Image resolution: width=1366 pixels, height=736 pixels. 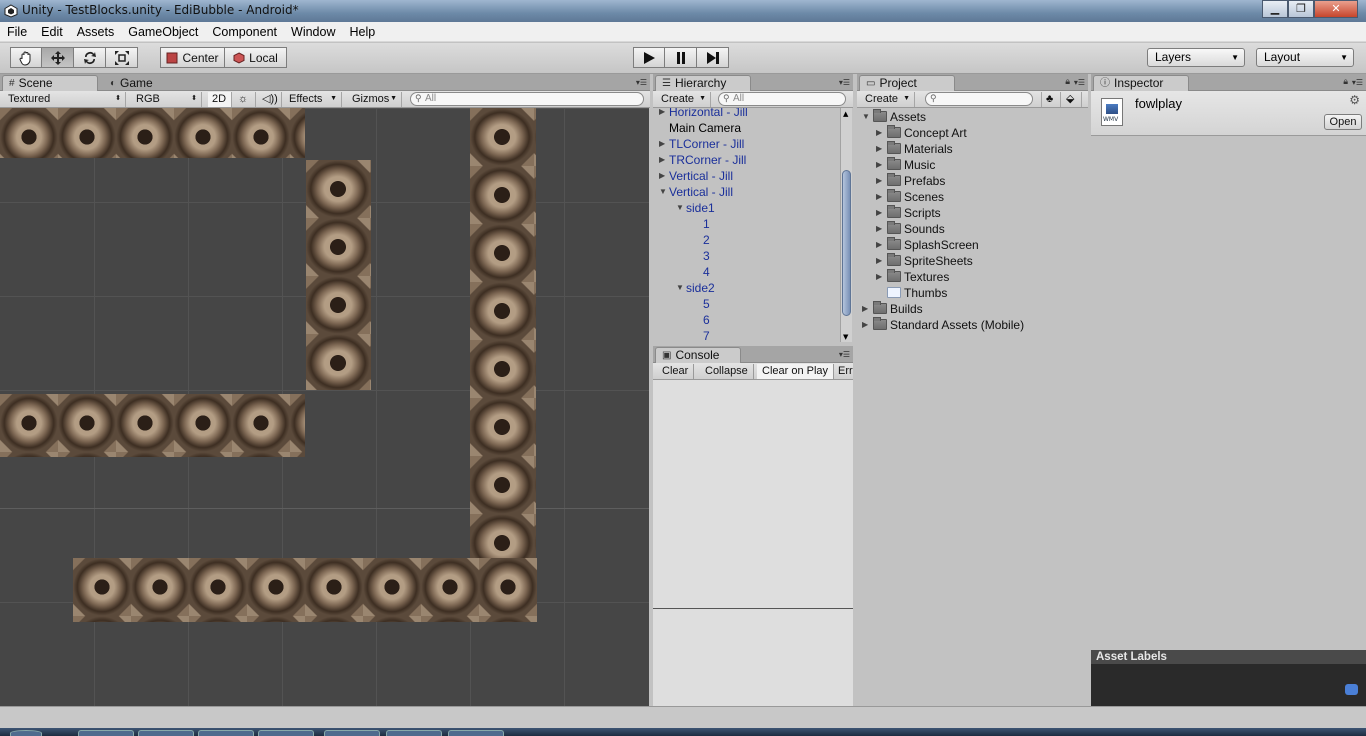 I want to click on move-tool-button, so click(x=58, y=57).